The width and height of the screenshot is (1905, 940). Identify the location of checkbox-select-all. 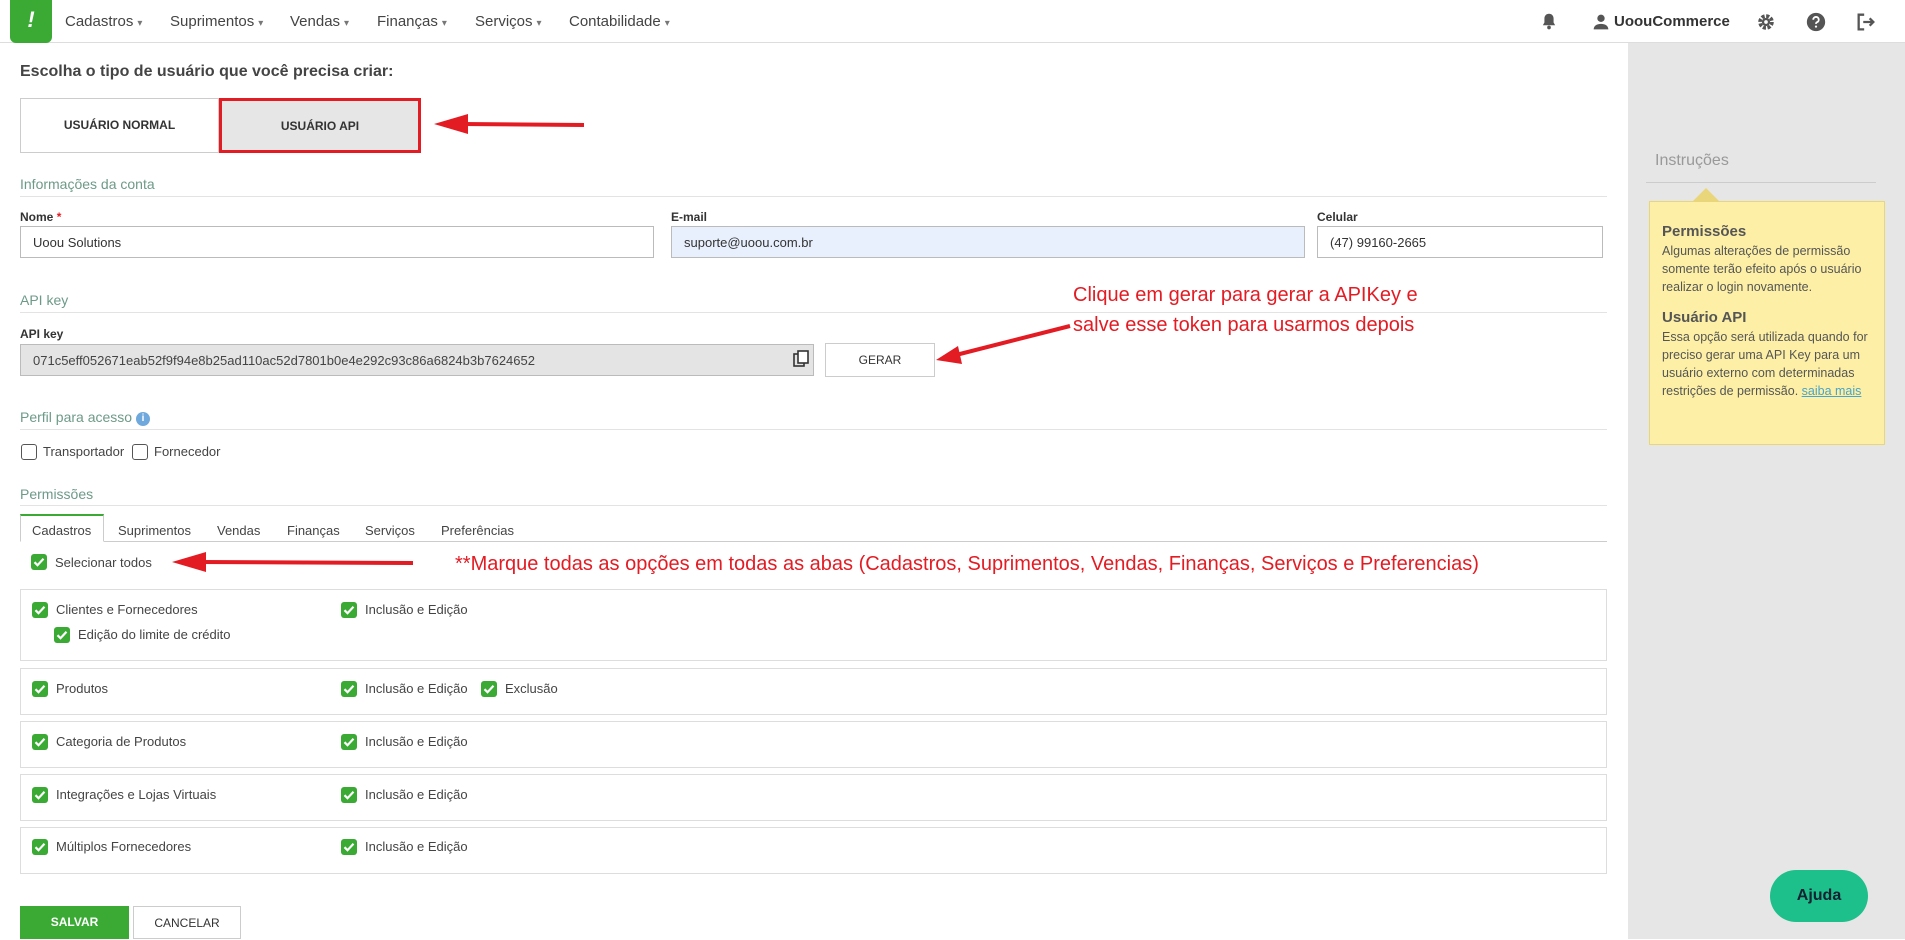
(39, 562).